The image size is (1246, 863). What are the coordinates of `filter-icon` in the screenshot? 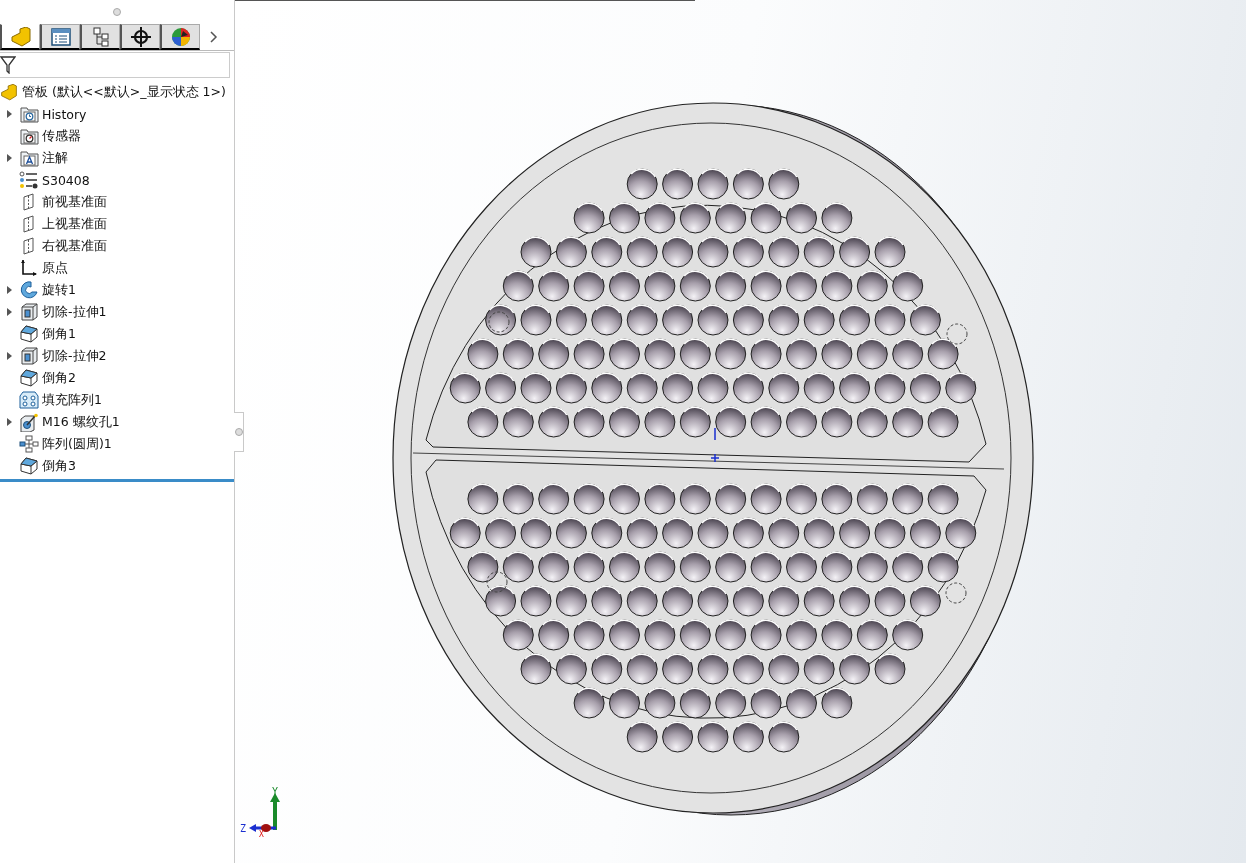 It's located at (8, 65).